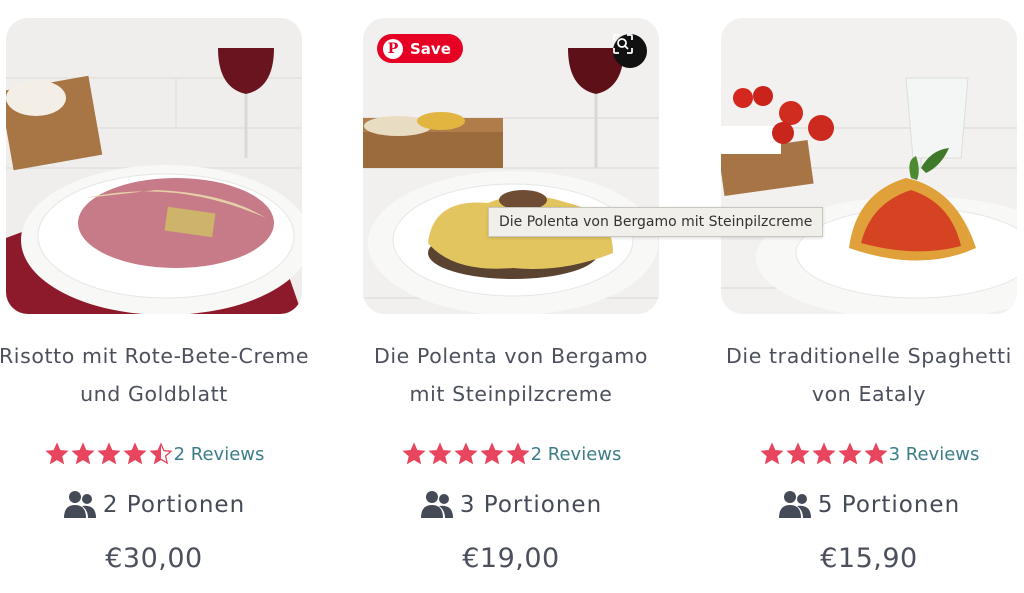  I want to click on portions-info: 3 Portionen, so click(511, 505).